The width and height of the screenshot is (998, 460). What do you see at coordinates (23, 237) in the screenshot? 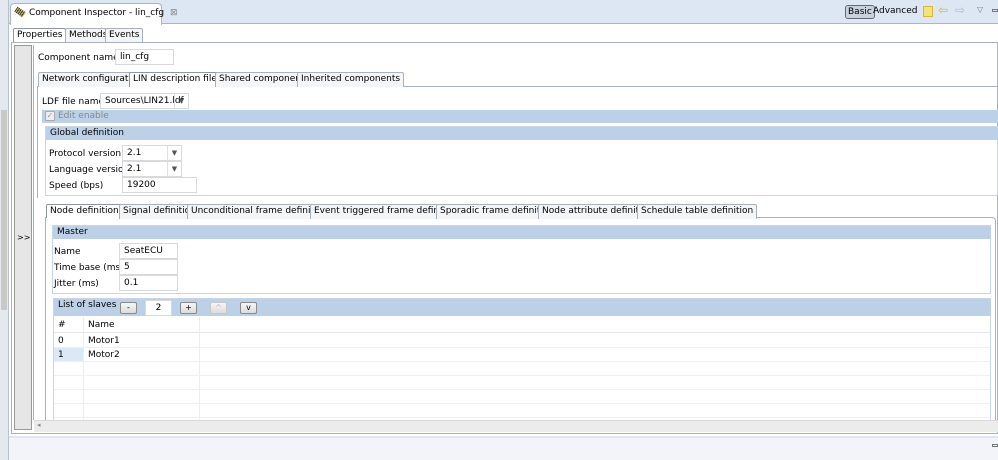
I see `expand-button: >>` at bounding box center [23, 237].